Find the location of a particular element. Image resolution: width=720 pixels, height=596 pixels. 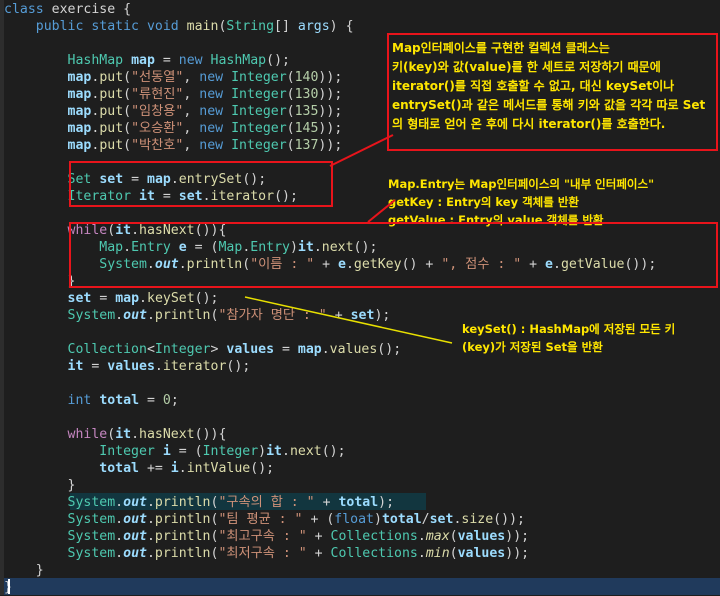

code-line: System.out.println("참가자 명단 : " + set); is located at coordinates (197, 315).